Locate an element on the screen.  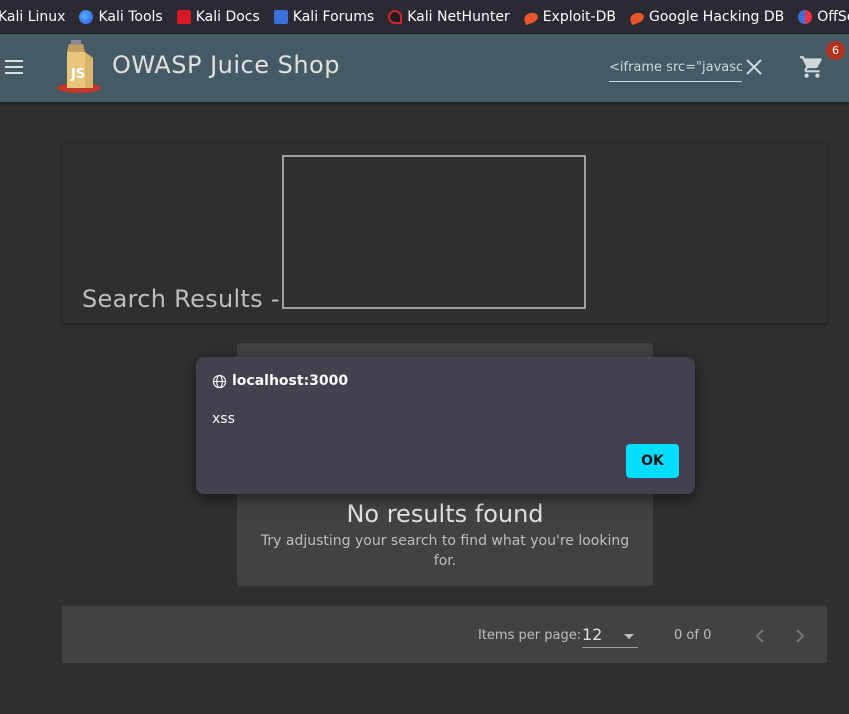
alert-dialog: localhost:3000 xss OK is located at coordinates (445, 425).